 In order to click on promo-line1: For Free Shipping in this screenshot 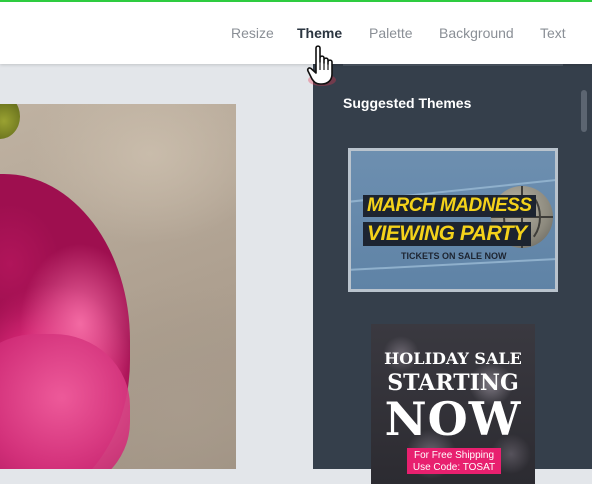, I will do `click(454, 455)`.